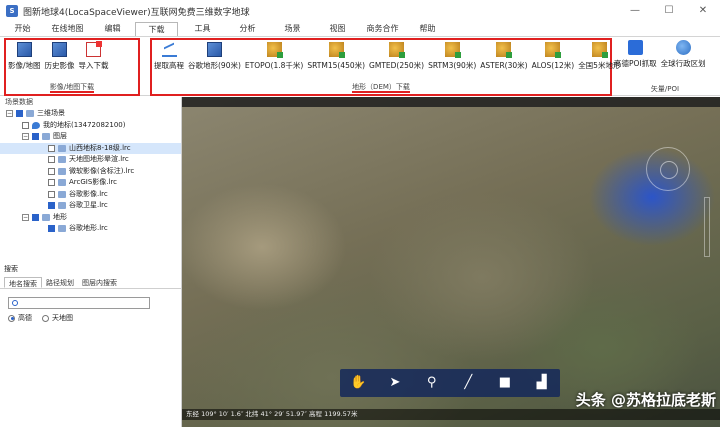  Describe the element at coordinates (22, 29) in the screenshot. I see `tab-start: 开始` at that location.